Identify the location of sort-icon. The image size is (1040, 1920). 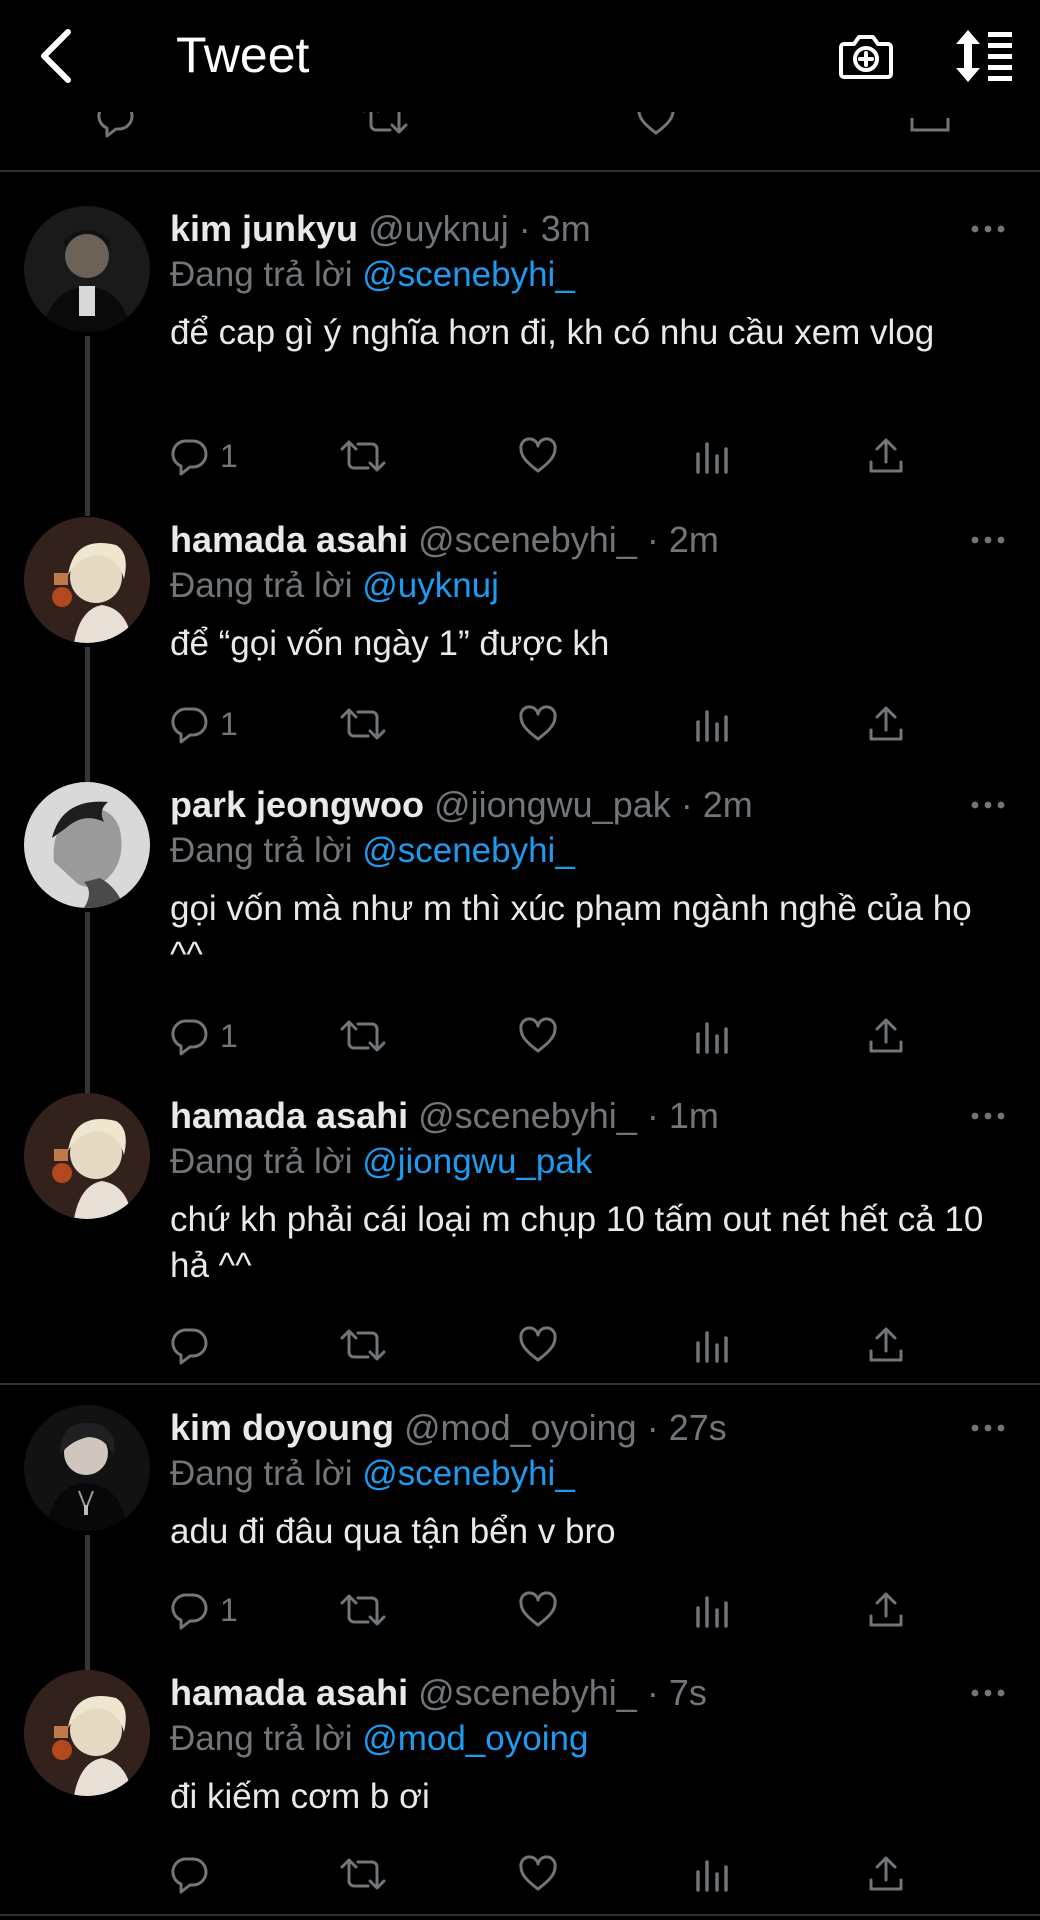
(984, 56).